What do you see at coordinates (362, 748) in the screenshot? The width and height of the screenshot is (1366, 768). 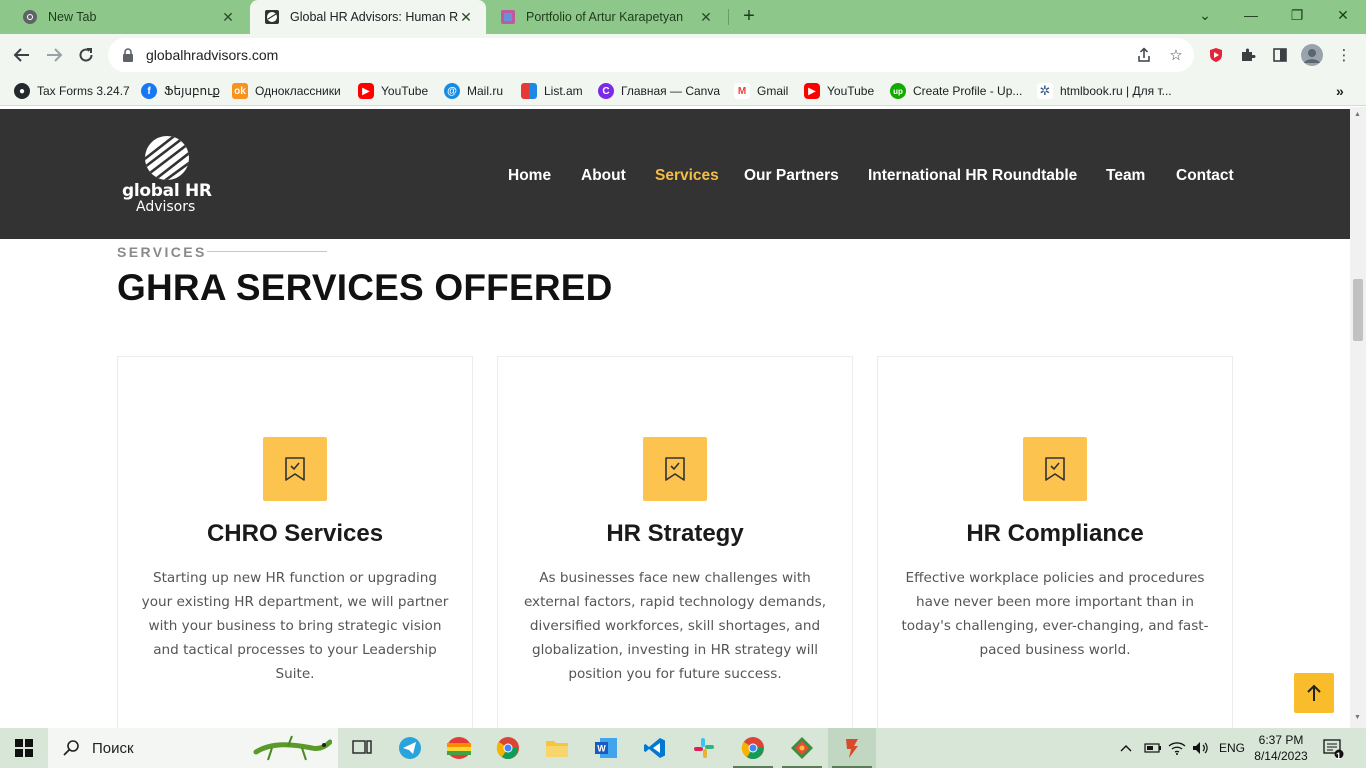 I see `task-view-icon` at bounding box center [362, 748].